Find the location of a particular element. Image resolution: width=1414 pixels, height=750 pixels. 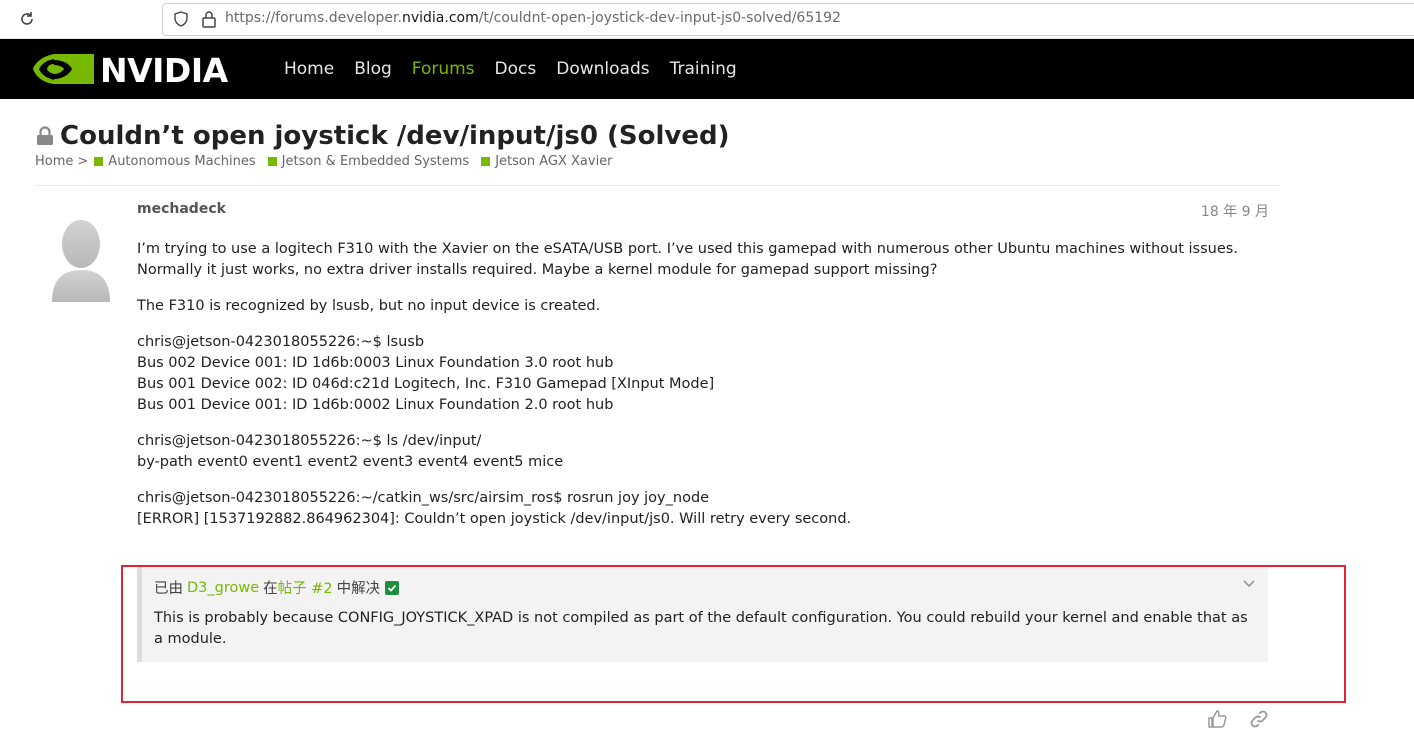

svg-text: NVIDIA is located at coordinates (164, 70).